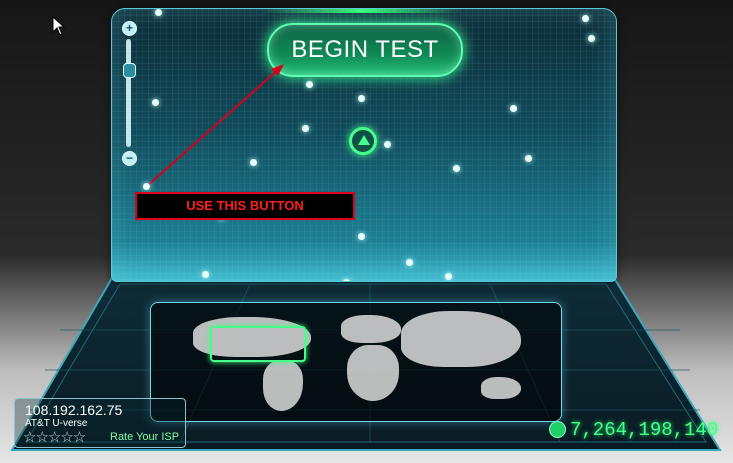 The width and height of the screenshot is (733, 463). What do you see at coordinates (365, 50) in the screenshot?
I see `begin-test-button: BEGIN TEST` at bounding box center [365, 50].